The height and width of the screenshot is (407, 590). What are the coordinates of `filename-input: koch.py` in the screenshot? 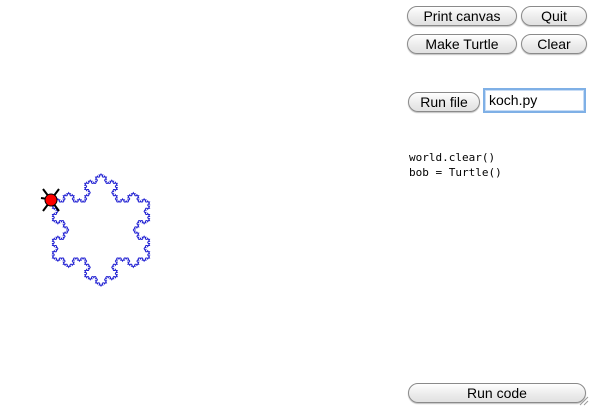 It's located at (534, 100).